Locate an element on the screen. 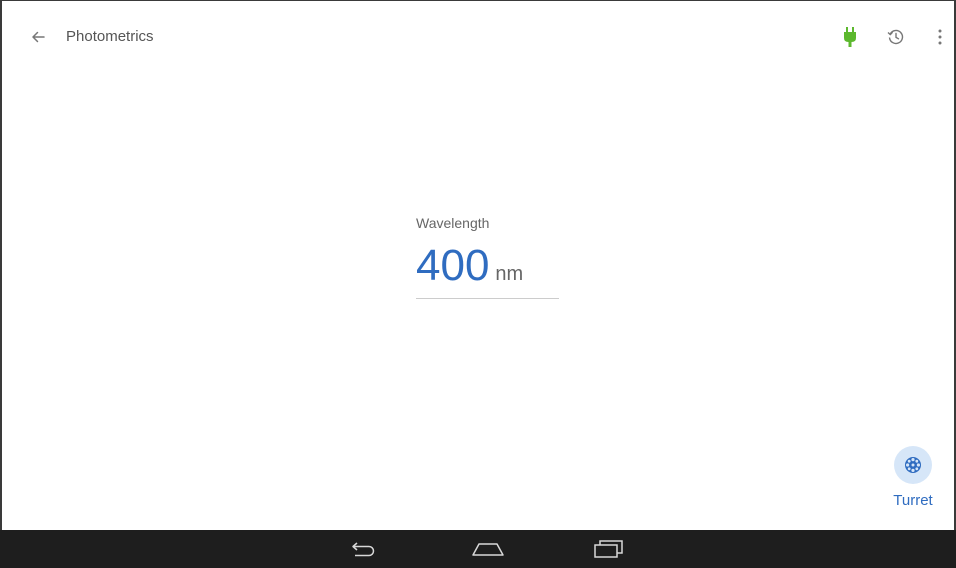 This screenshot has height=568, width=956. power-button is located at coordinates (850, 37).